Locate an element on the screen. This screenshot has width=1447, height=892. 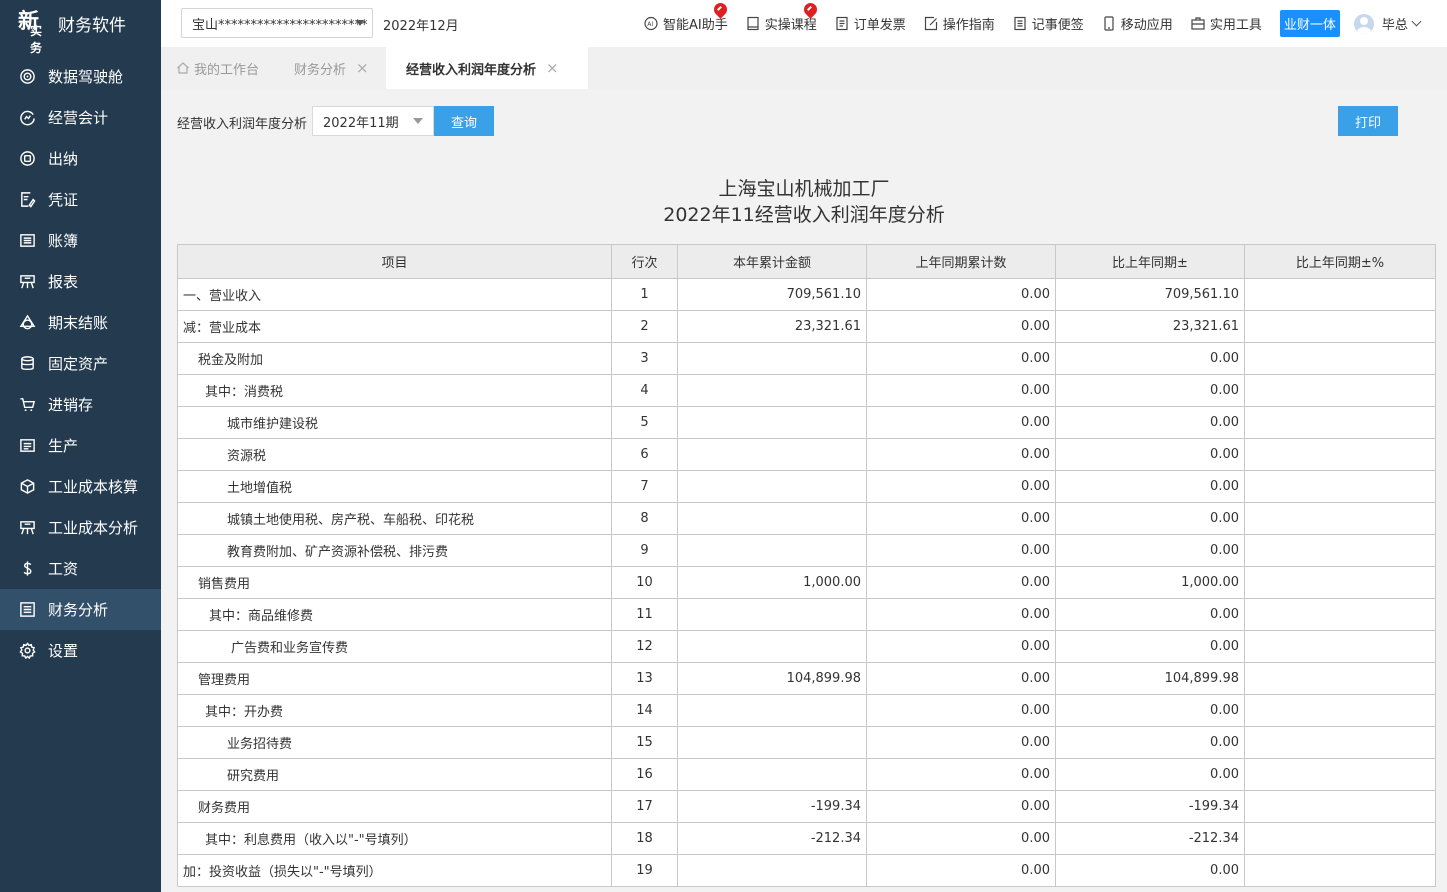
sidebar-item: 期末结账 is located at coordinates (80, 322).